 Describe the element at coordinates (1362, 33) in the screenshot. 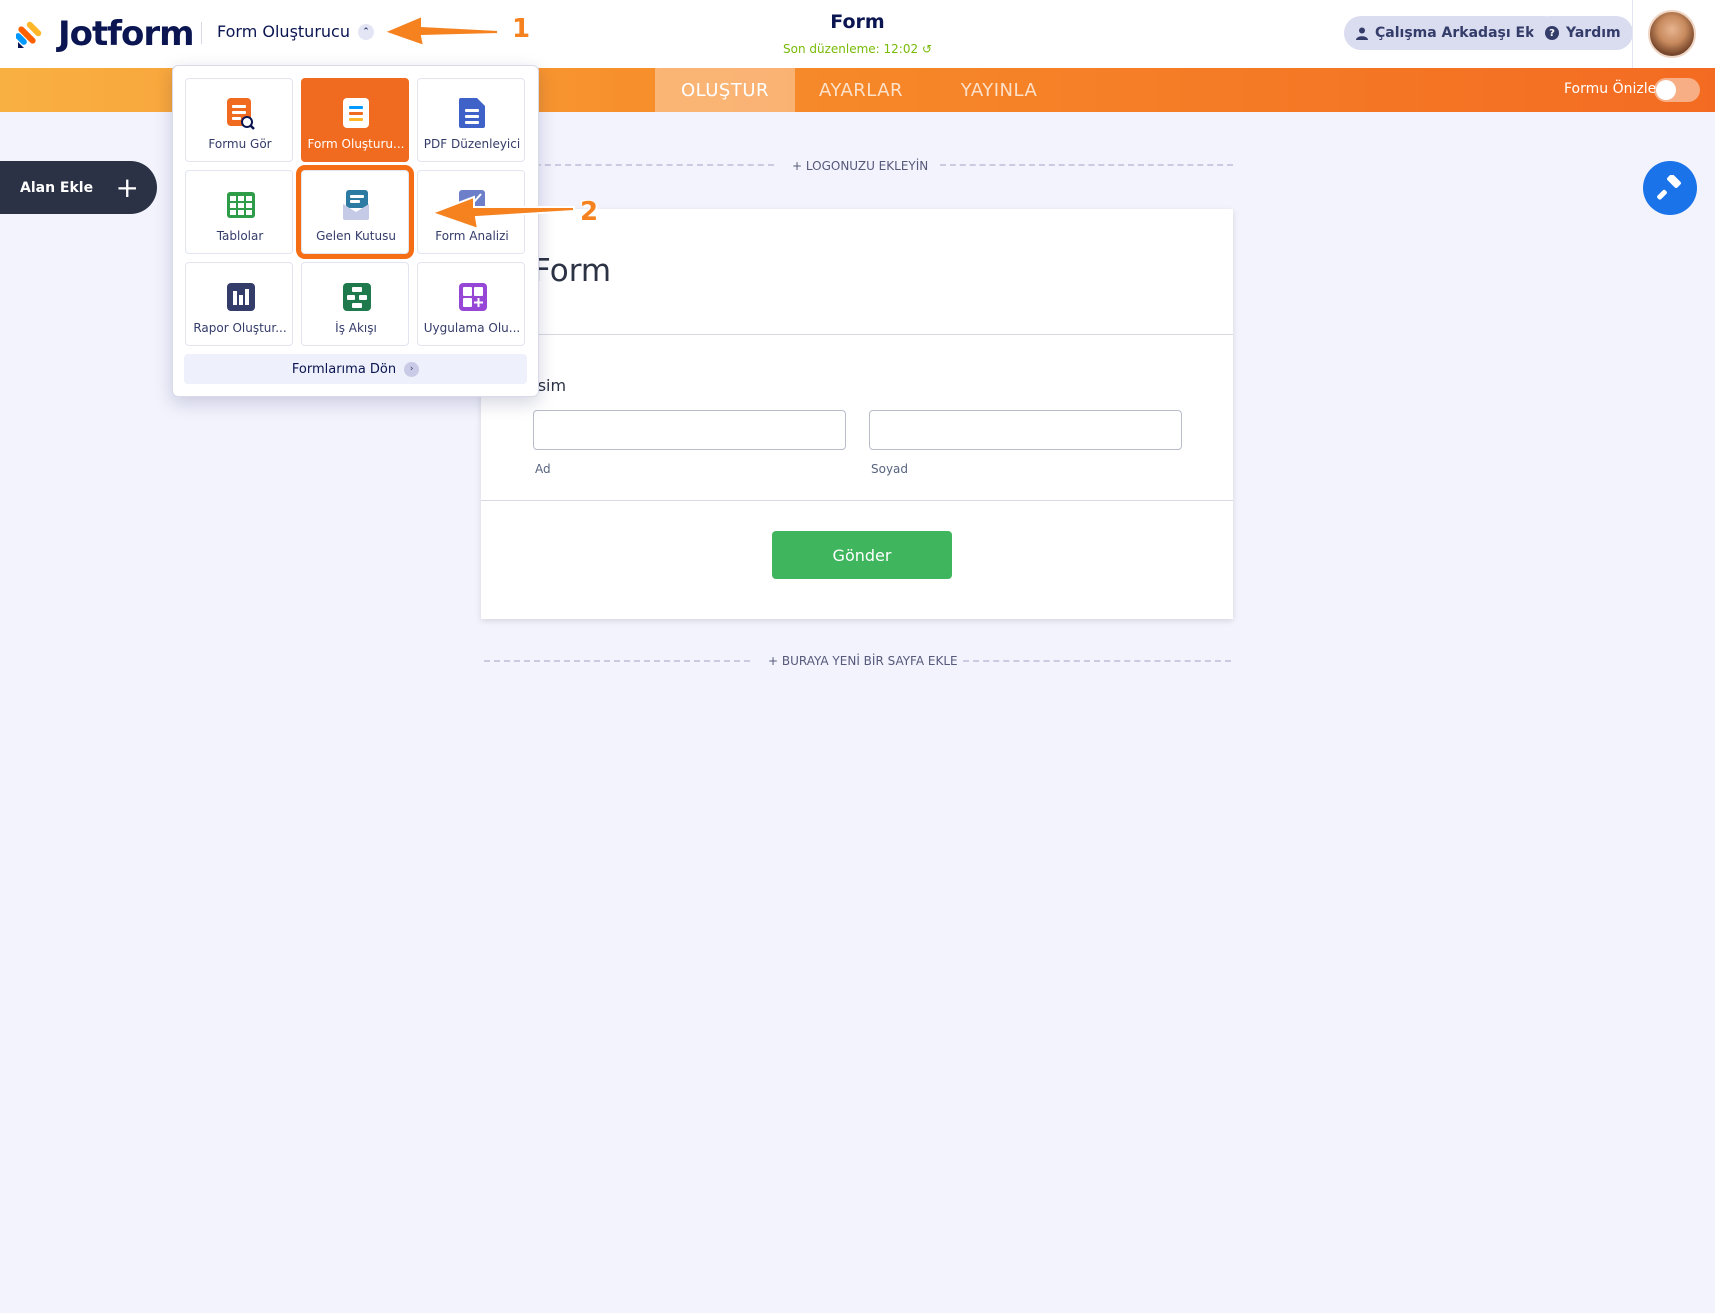

I see `user-icon` at that location.